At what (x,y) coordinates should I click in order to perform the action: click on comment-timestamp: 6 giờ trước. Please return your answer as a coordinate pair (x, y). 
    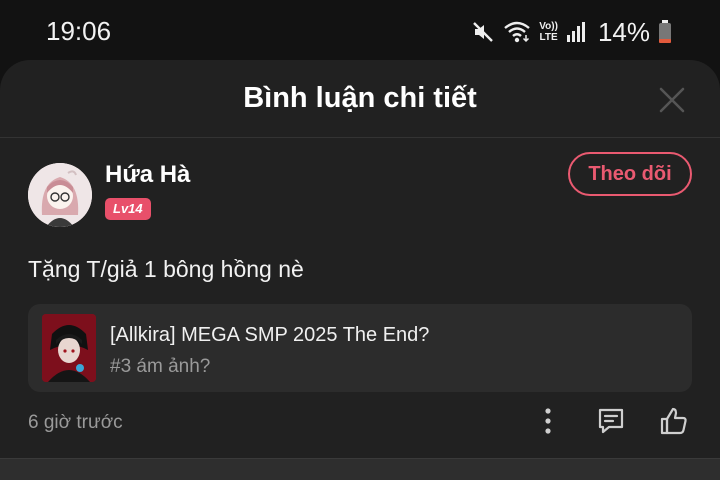
    Looking at the image, I should click on (75, 422).